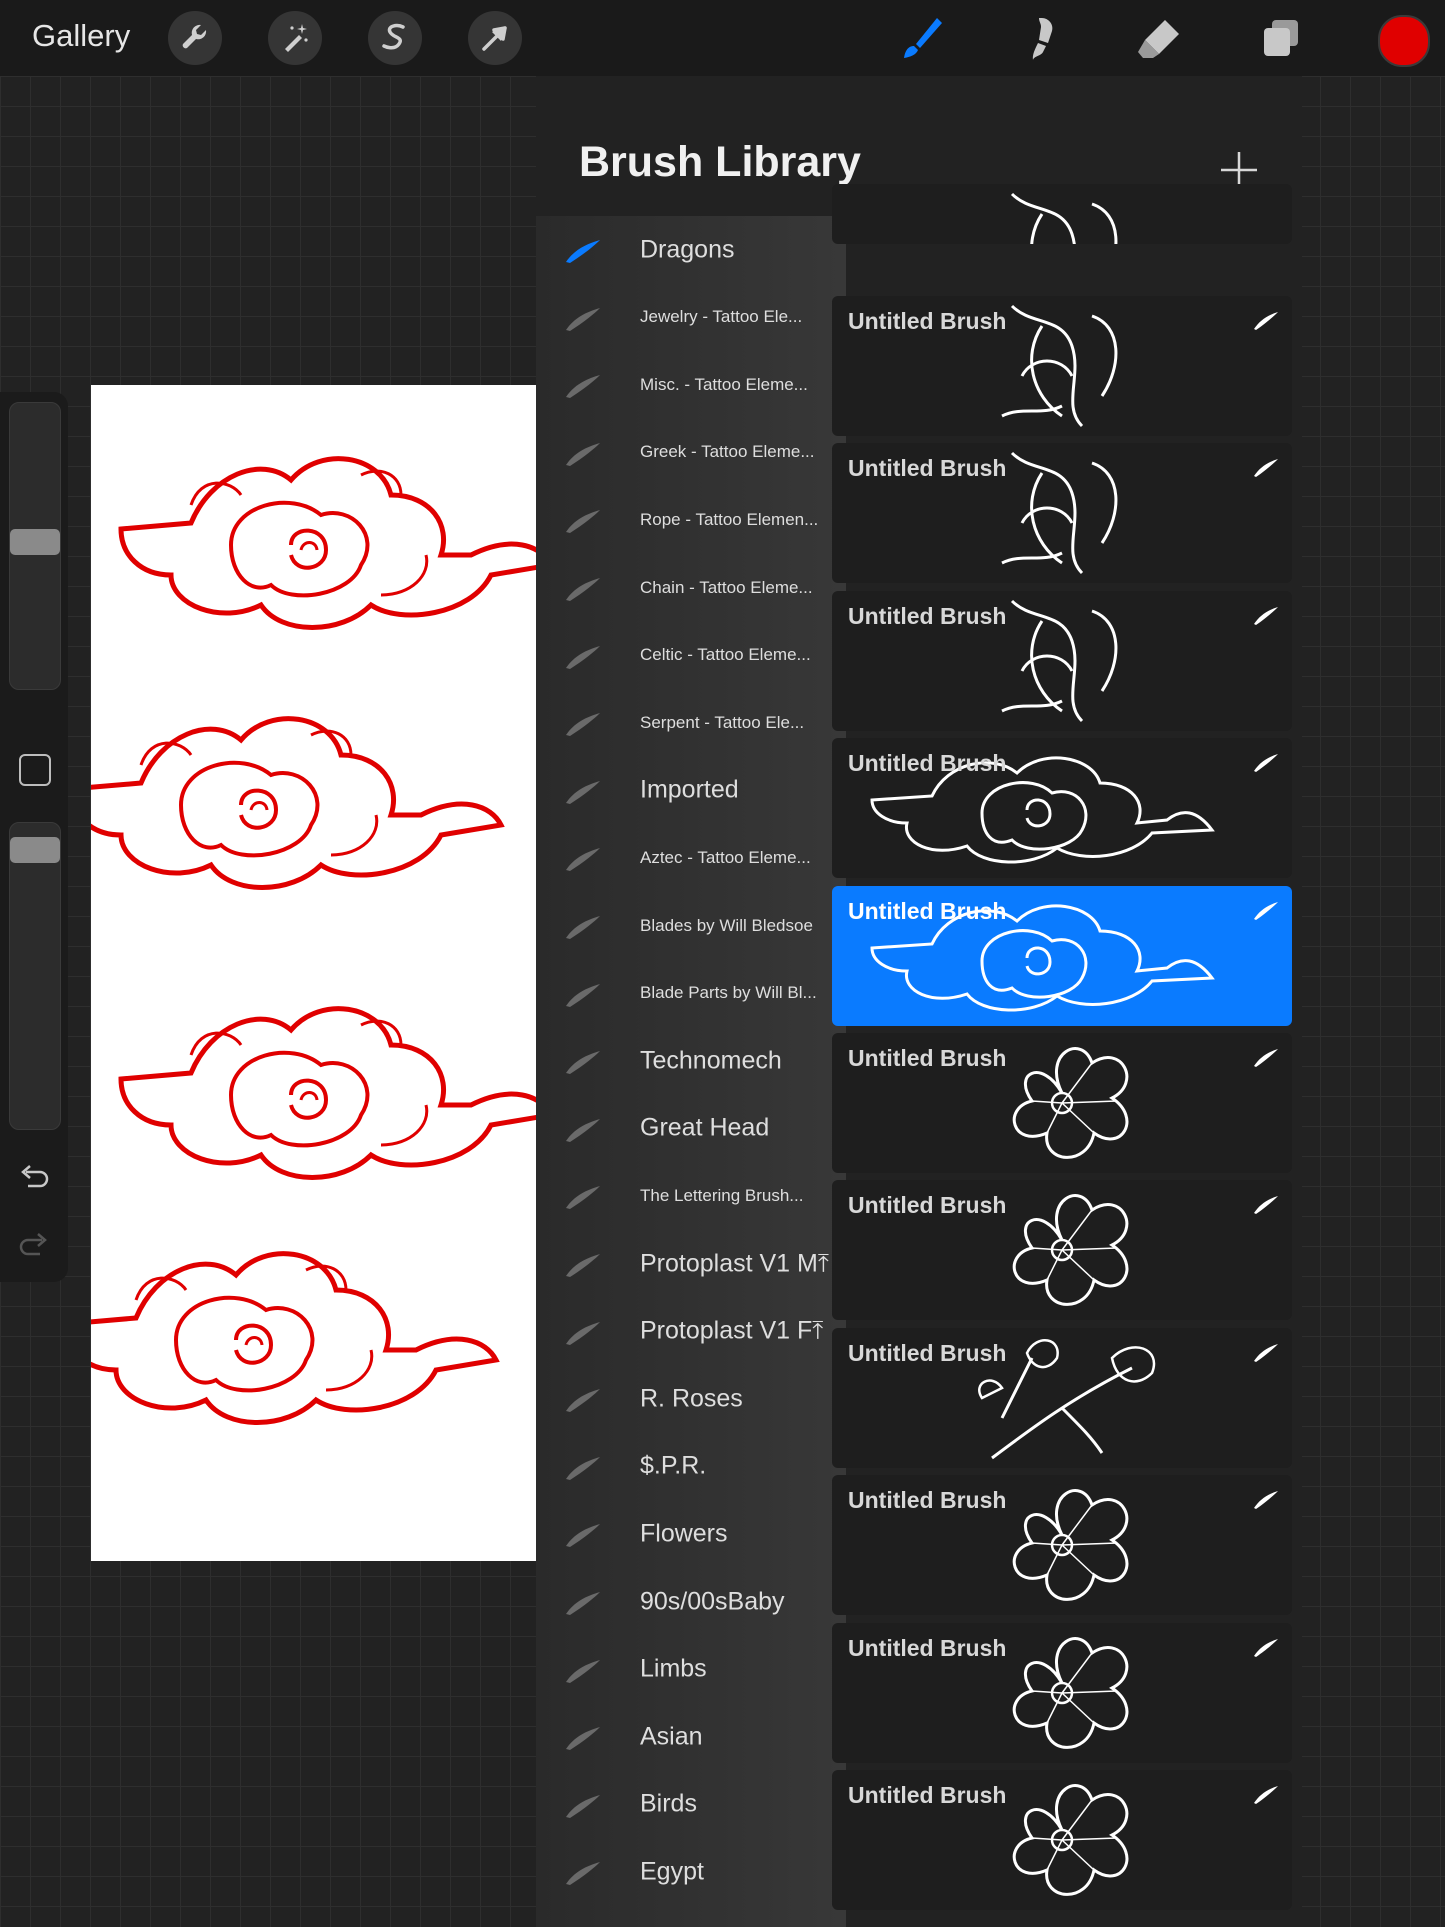  What do you see at coordinates (35, 850) in the screenshot?
I see `brush-opacity-thumb` at bounding box center [35, 850].